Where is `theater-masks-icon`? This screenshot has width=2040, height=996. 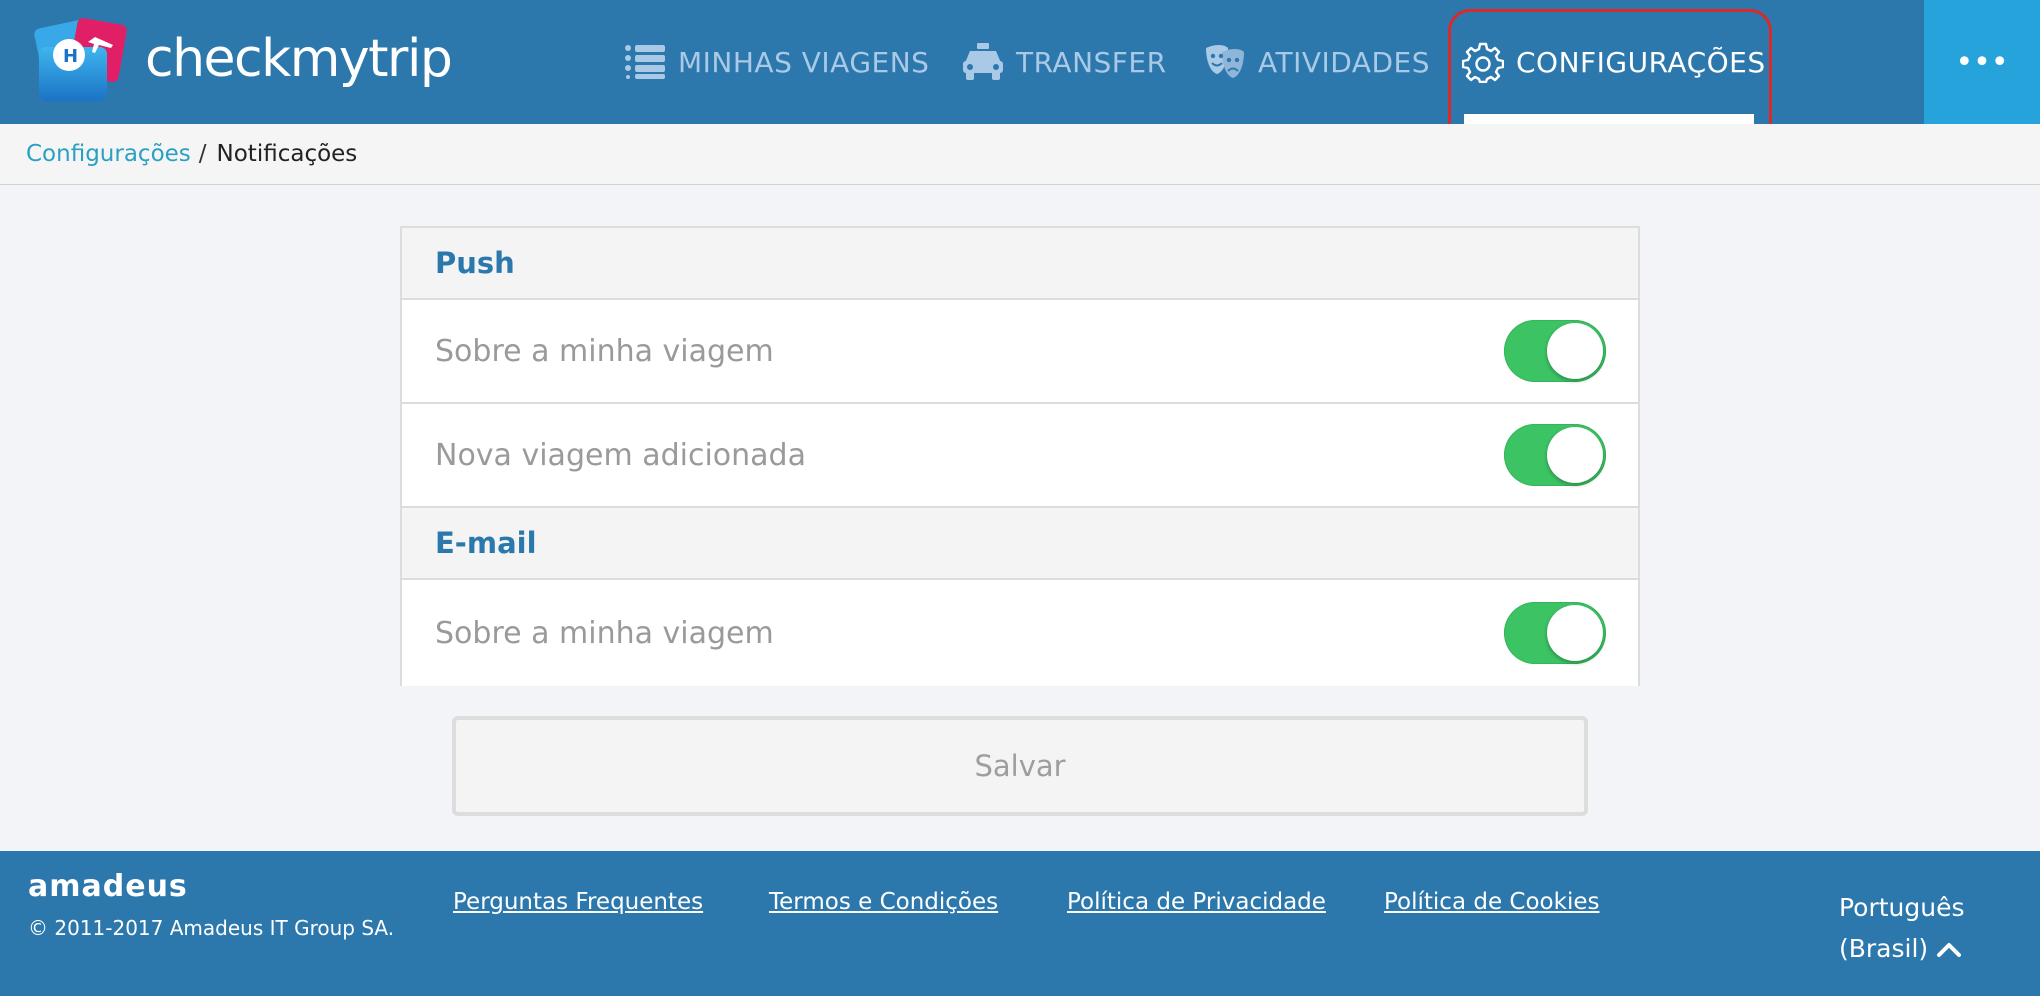 theater-masks-icon is located at coordinates (1225, 62).